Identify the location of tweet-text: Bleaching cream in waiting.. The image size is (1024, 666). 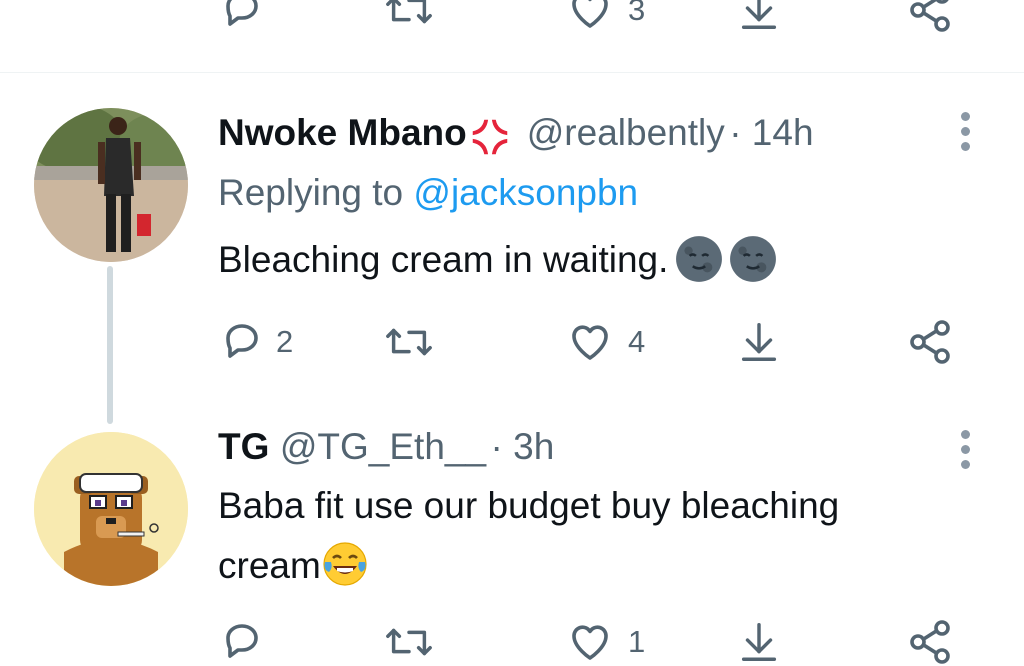
(498, 260).